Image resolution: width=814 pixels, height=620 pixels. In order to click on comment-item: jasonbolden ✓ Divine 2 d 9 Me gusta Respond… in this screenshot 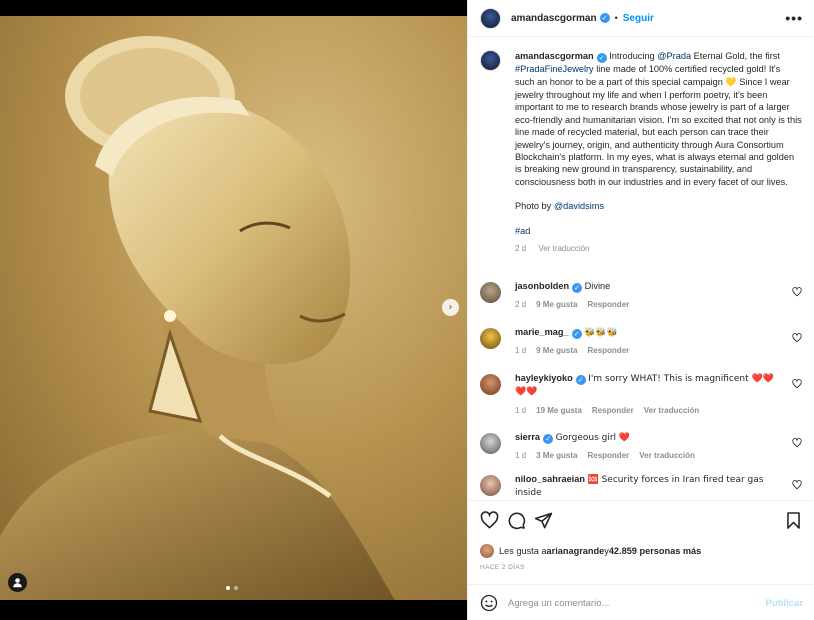, I will do `click(641, 303)`.